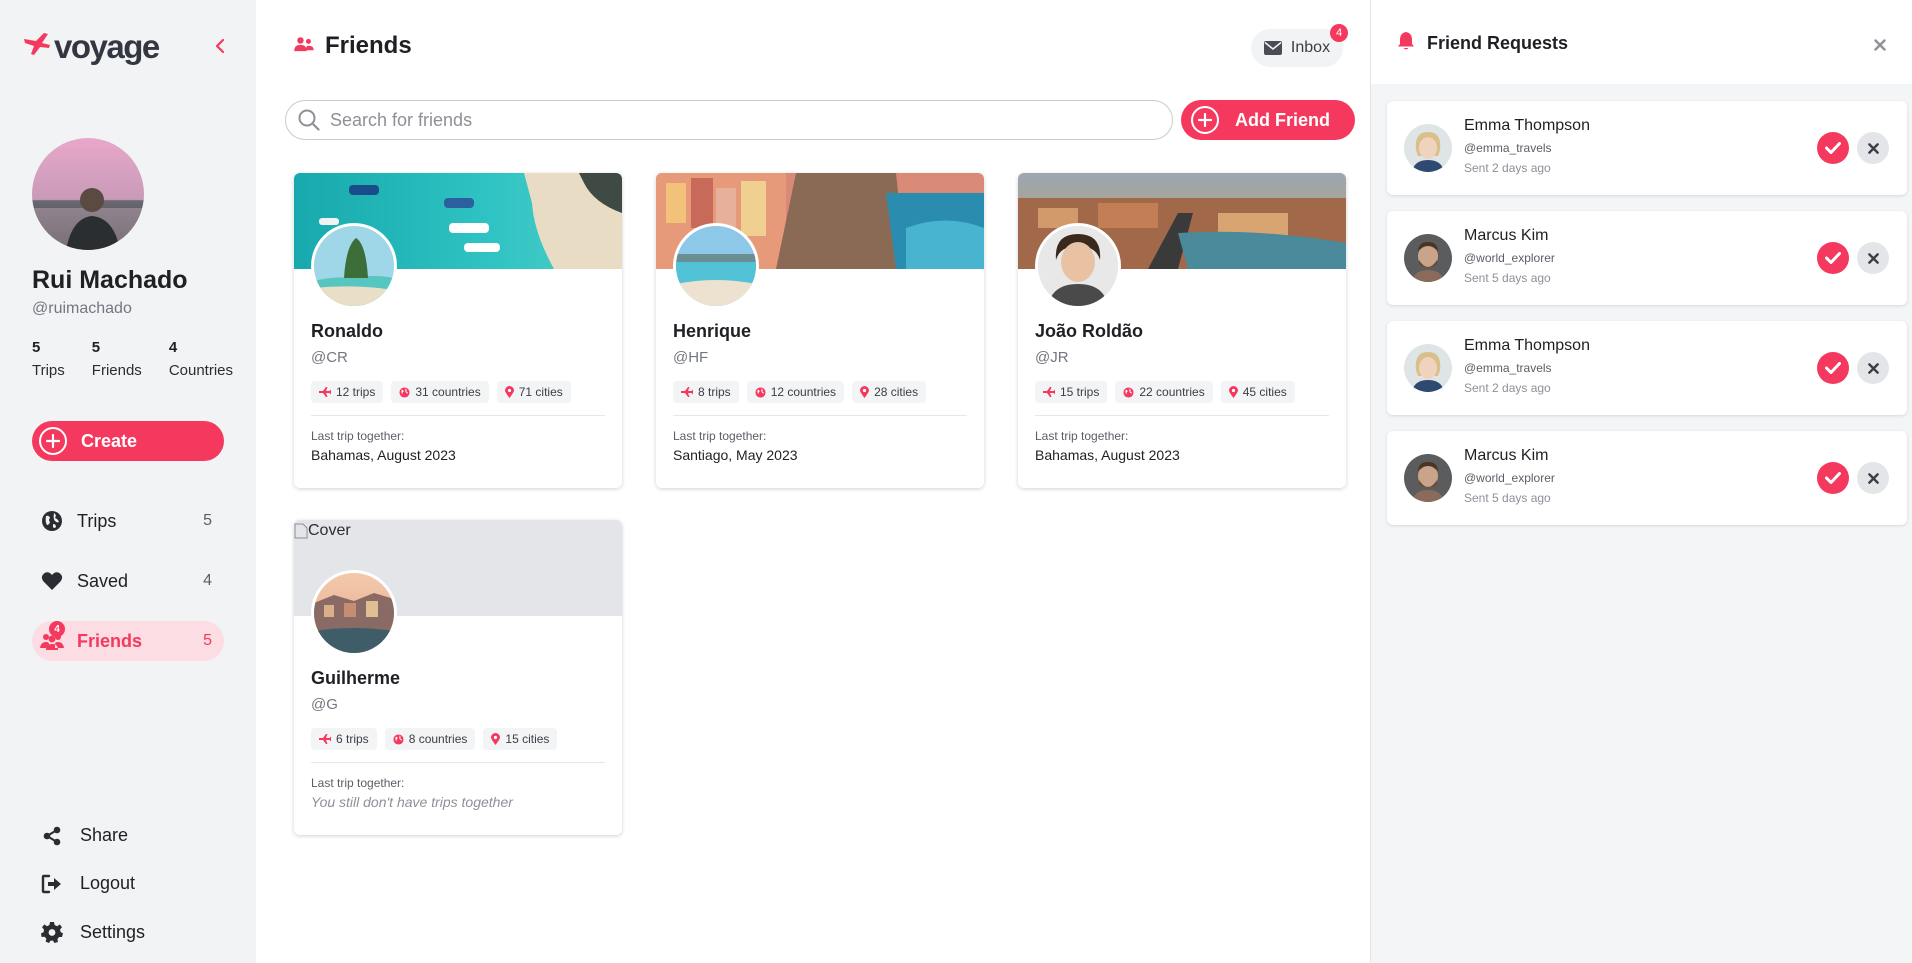  Describe the element at coordinates (1527, 125) in the screenshot. I see `request-name: Emma Thompson` at that location.